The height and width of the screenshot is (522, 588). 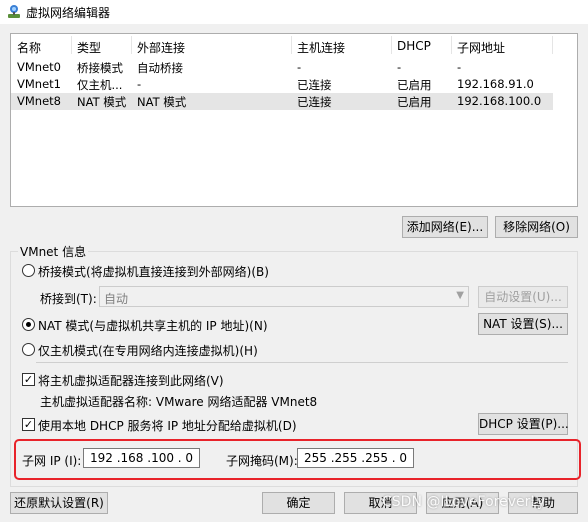 I want to click on radio-selected-dot, so click(x=28, y=324).